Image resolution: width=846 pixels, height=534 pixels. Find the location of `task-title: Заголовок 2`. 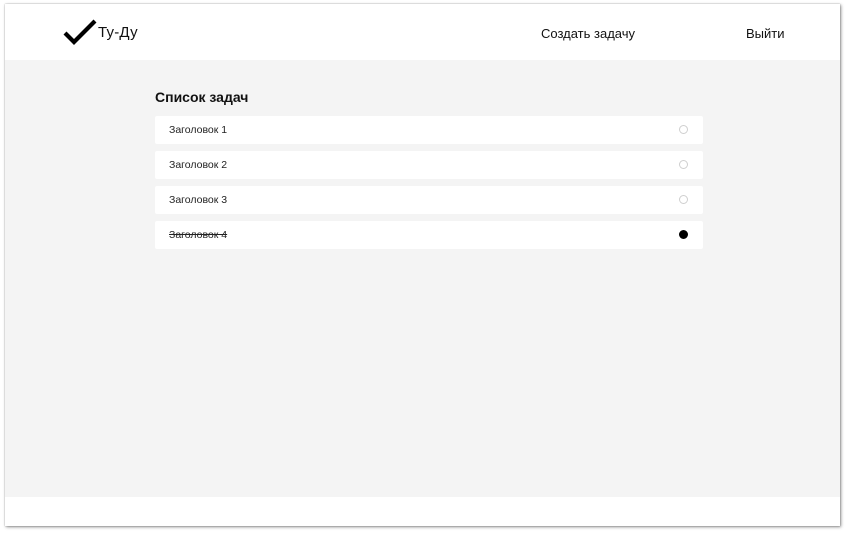

task-title: Заголовок 2 is located at coordinates (198, 165).